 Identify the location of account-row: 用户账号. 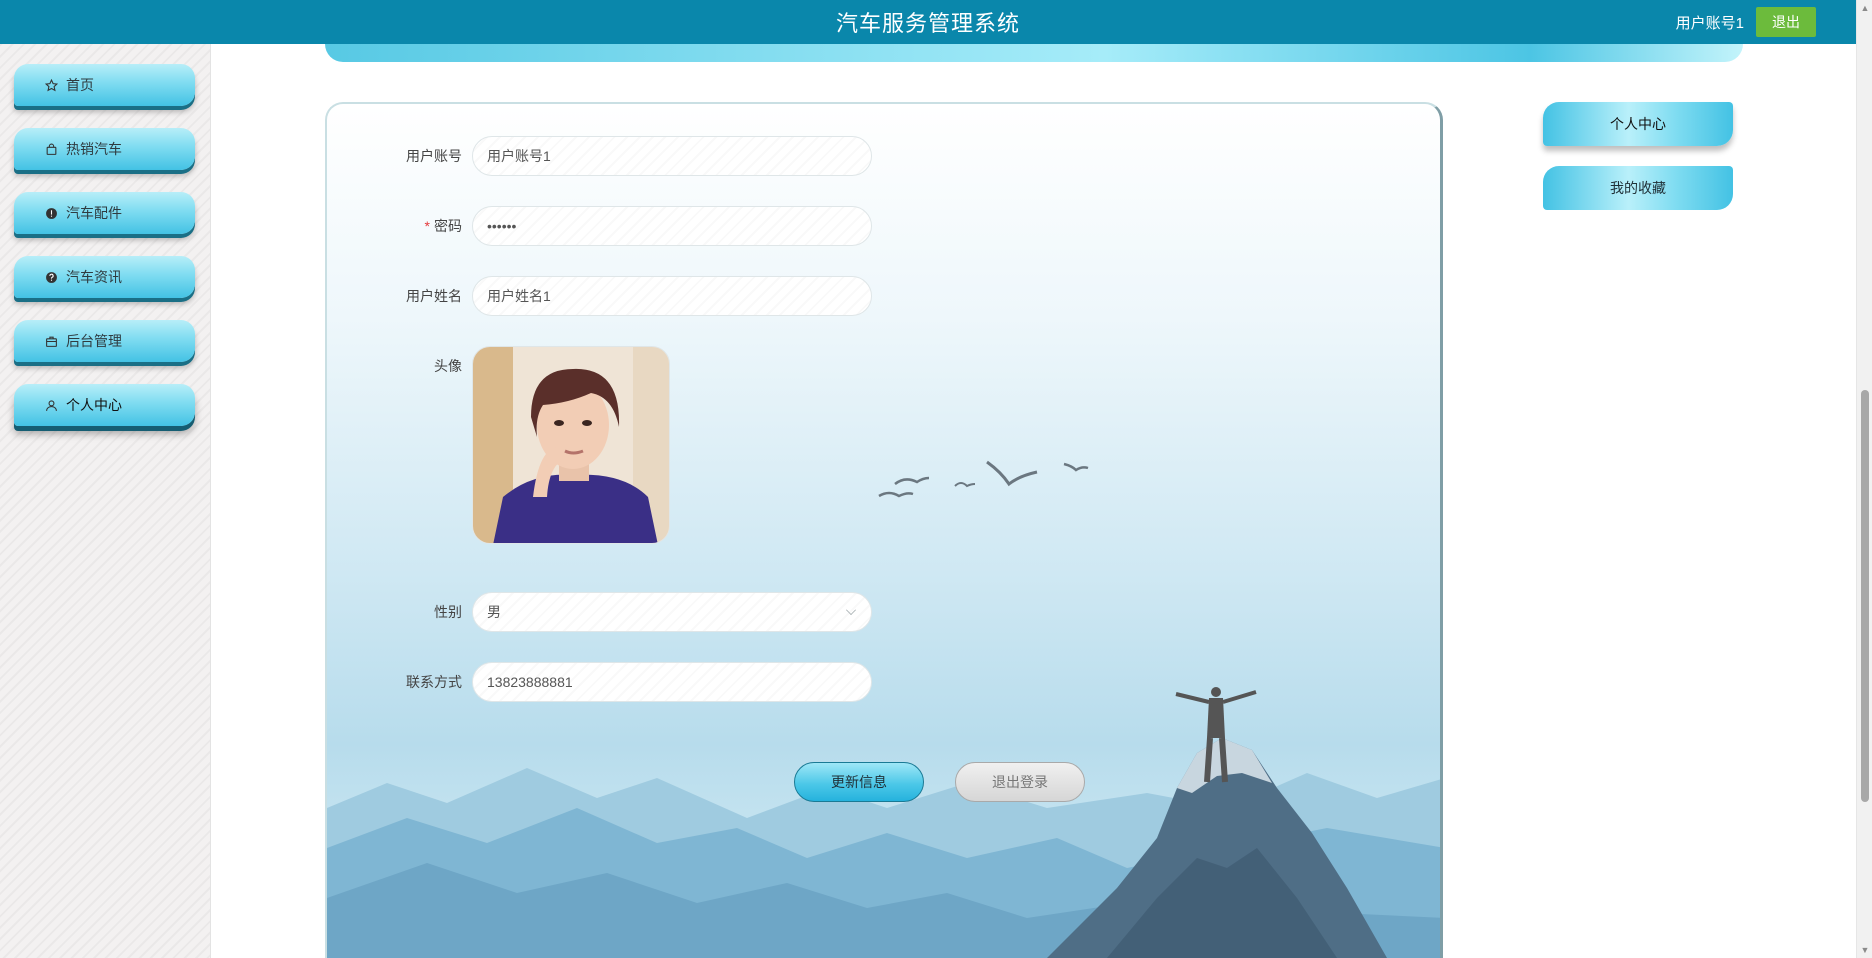
(599, 156).